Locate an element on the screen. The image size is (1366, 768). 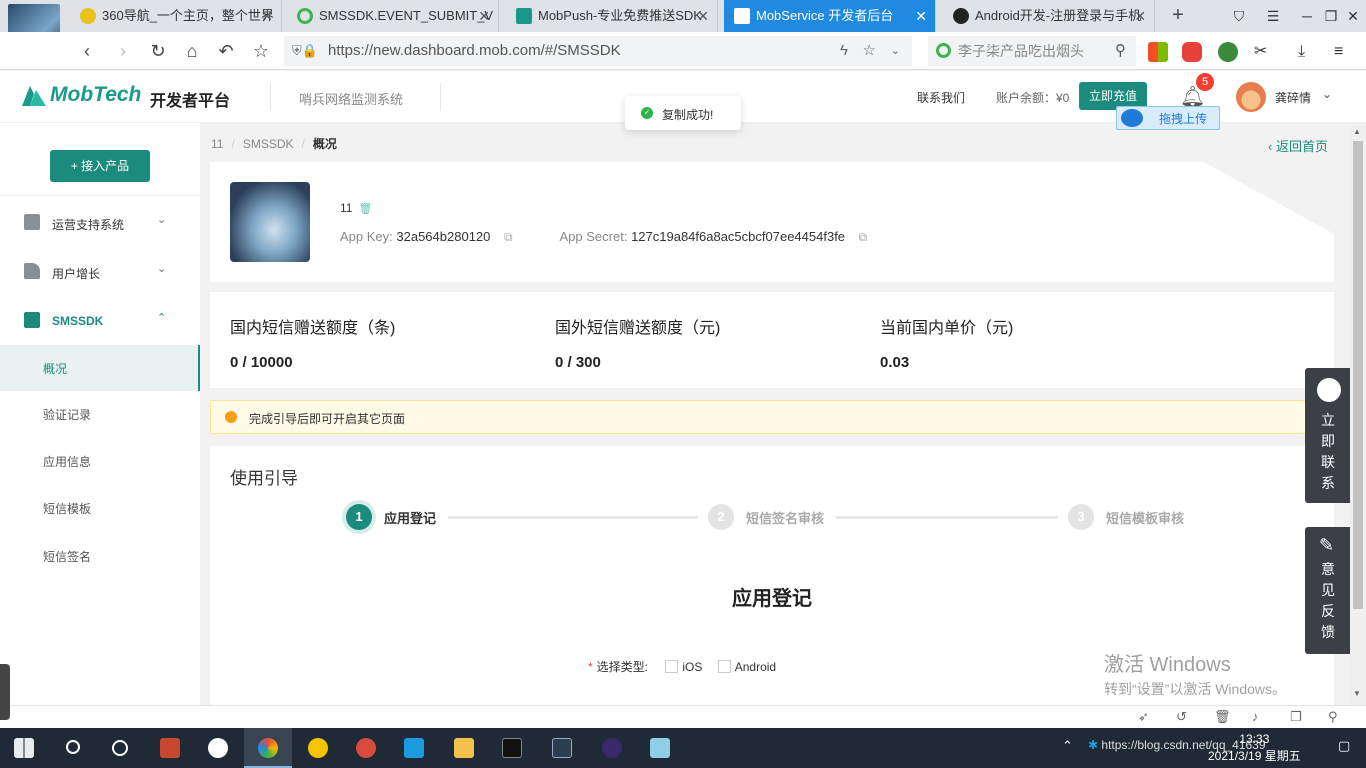
sidebar-subitem-app-info: 应用信息 is located at coordinates (100, 461).